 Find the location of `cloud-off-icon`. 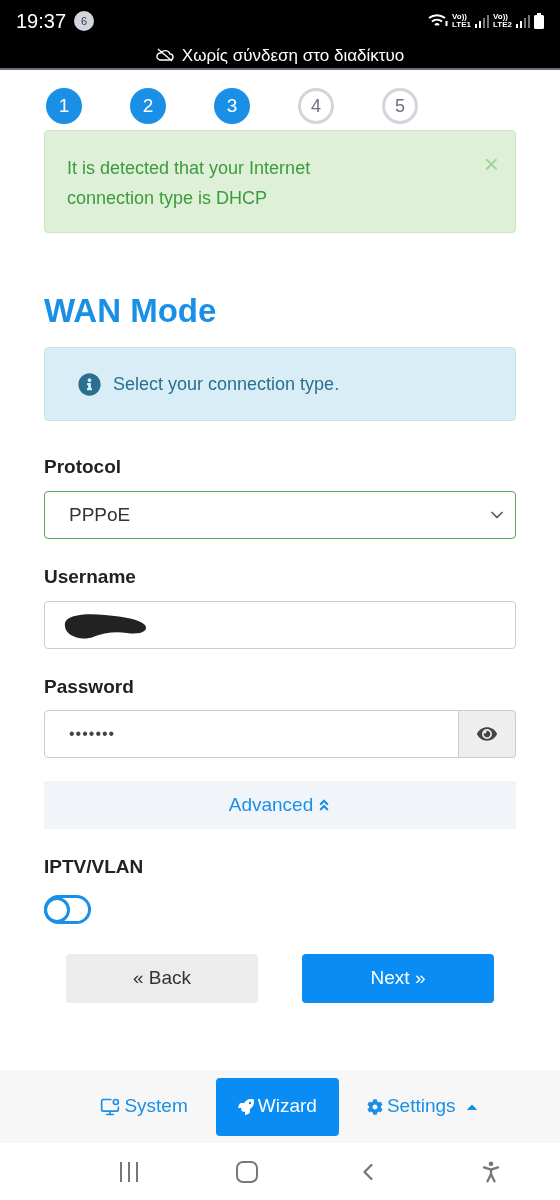

cloud-off-icon is located at coordinates (164, 55).